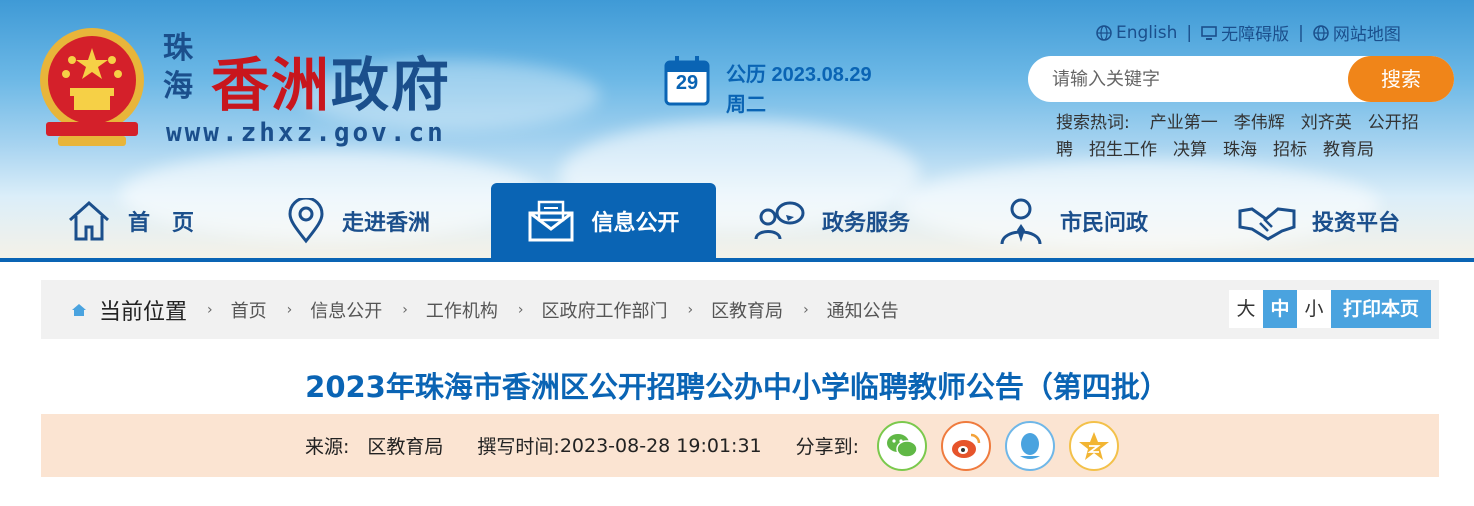  I want to click on location-pin-icon, so click(306, 221).